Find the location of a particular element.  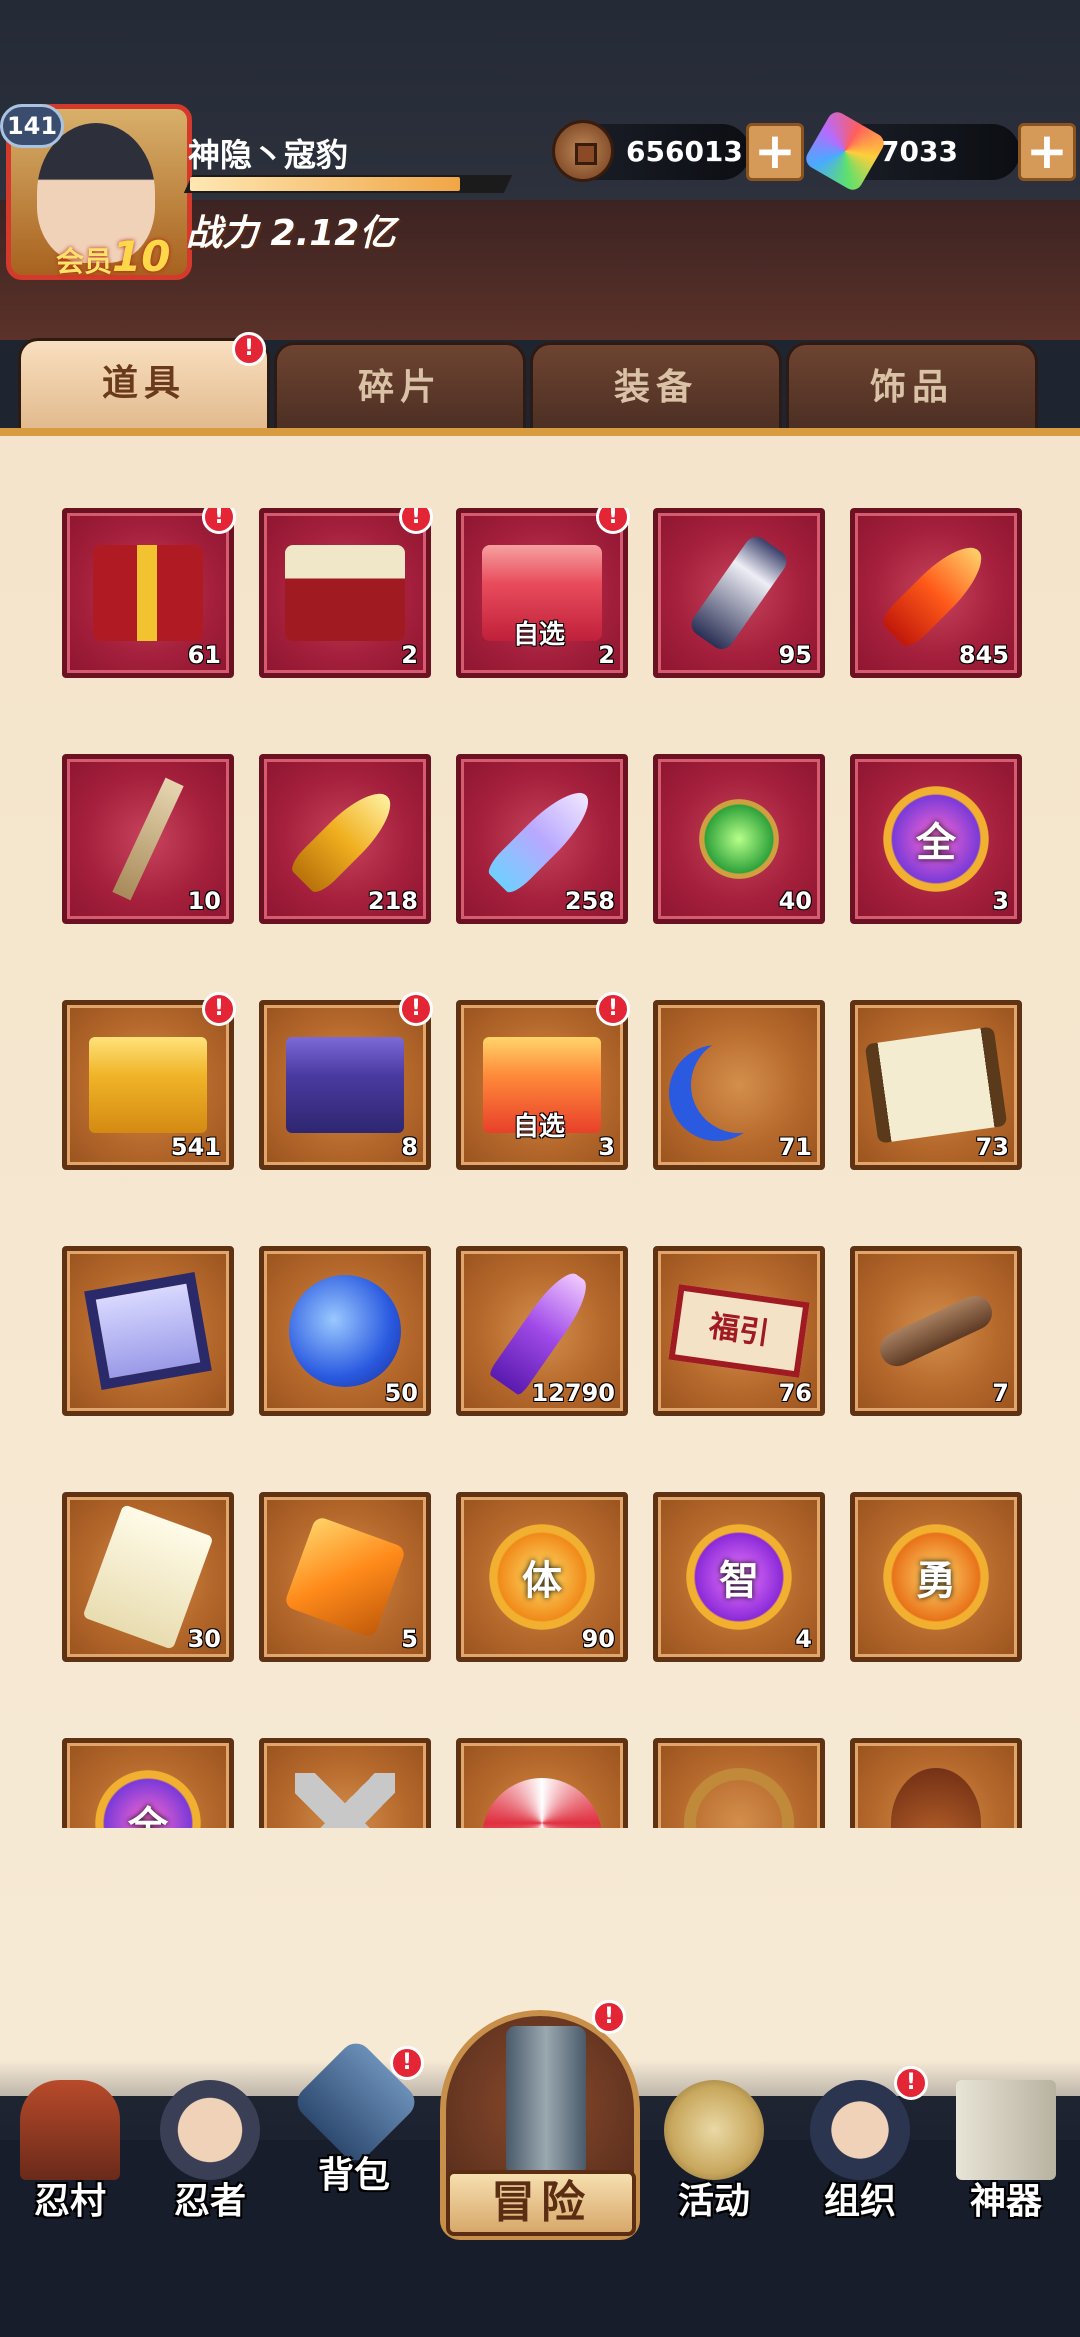

nav-organization-label: 组织 is located at coordinates (859, 2201).